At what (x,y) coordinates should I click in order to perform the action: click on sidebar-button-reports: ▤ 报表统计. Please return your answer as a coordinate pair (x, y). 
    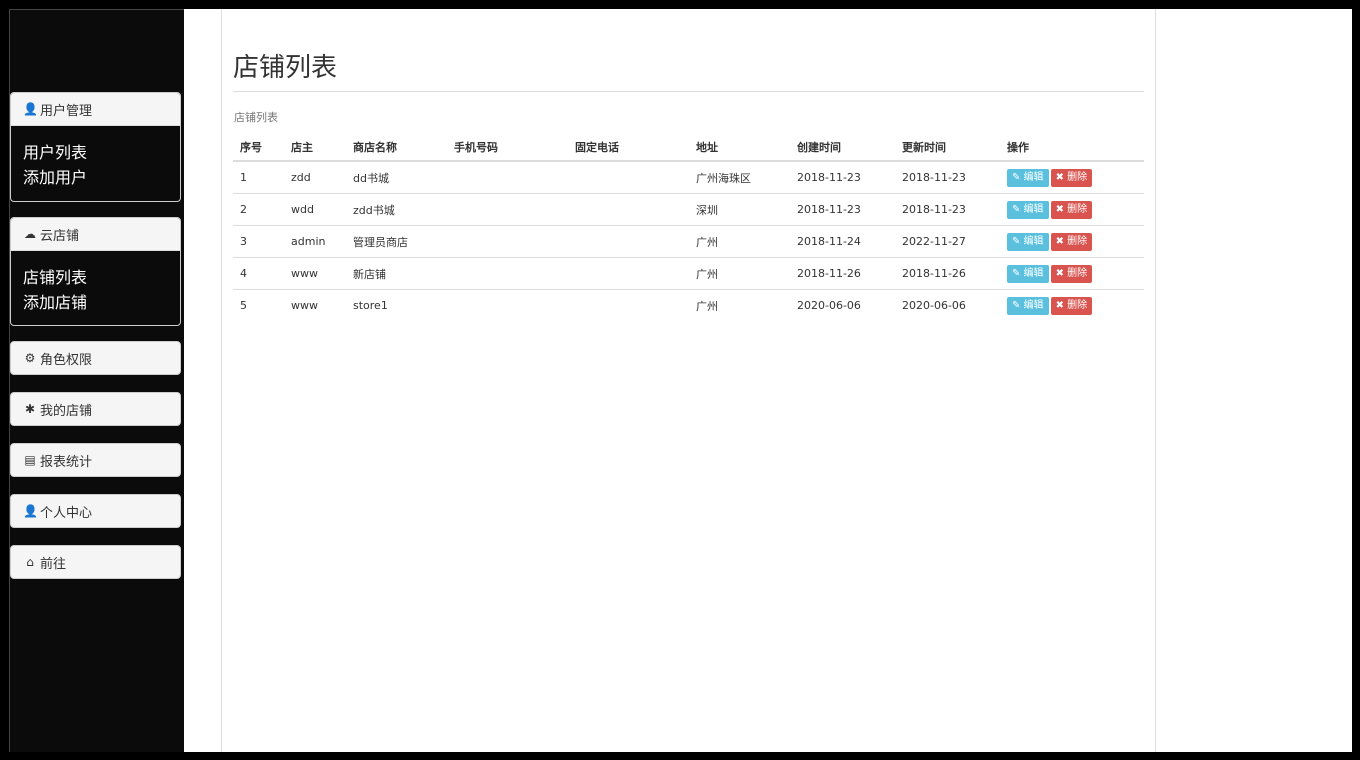
    Looking at the image, I should click on (95, 460).